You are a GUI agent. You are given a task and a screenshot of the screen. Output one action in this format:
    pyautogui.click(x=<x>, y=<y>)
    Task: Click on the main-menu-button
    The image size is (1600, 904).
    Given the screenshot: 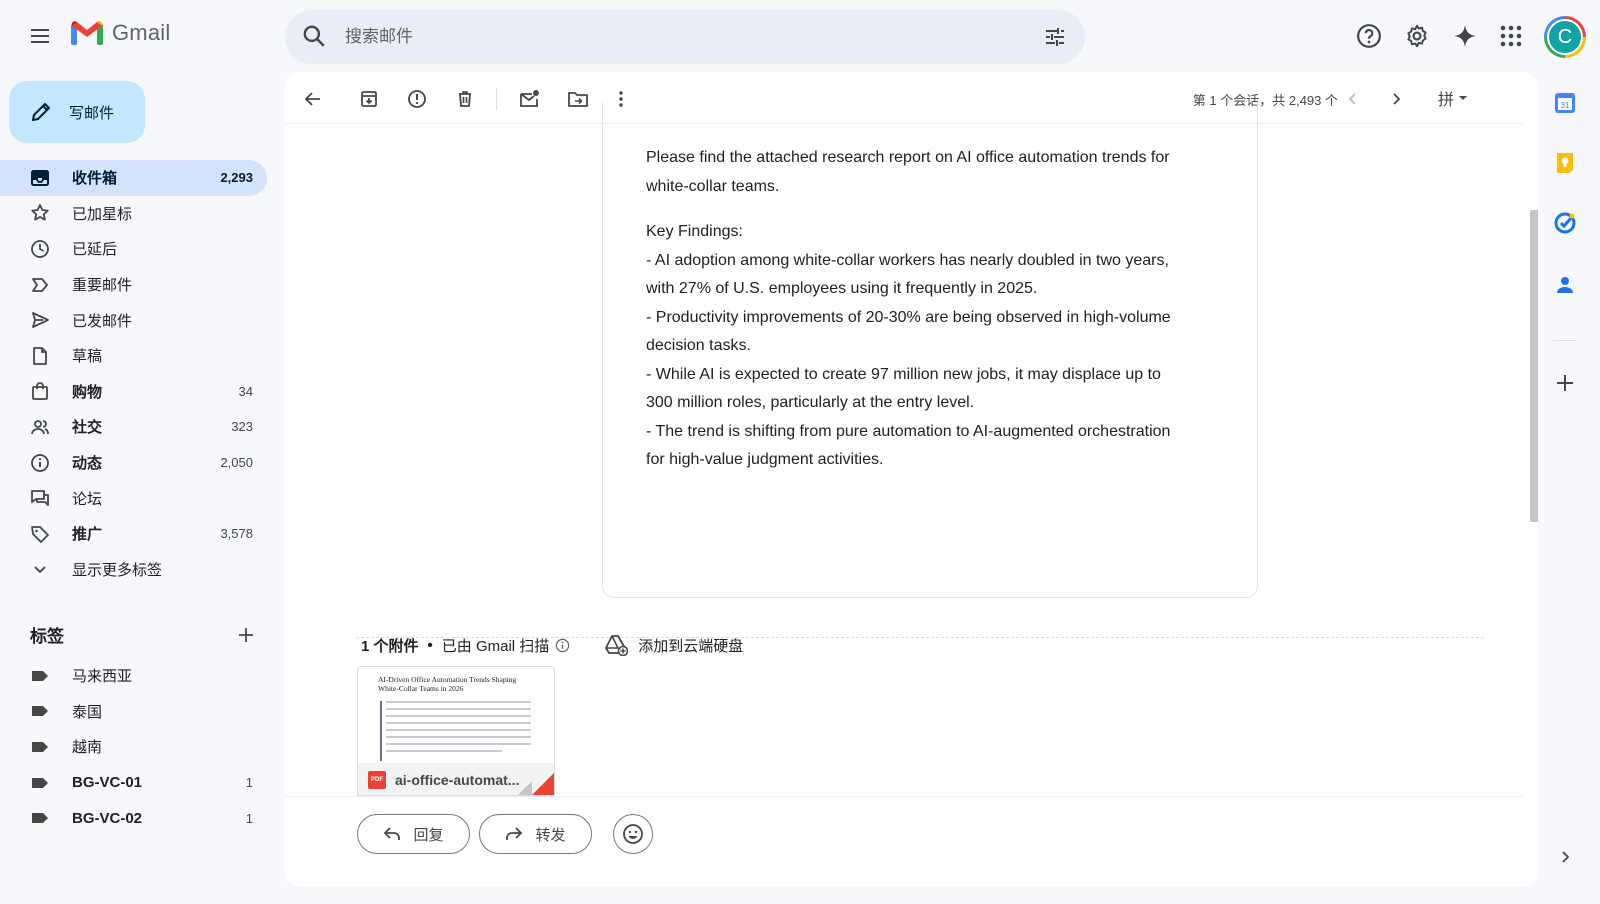 What is the action you would take?
    pyautogui.click(x=40, y=36)
    